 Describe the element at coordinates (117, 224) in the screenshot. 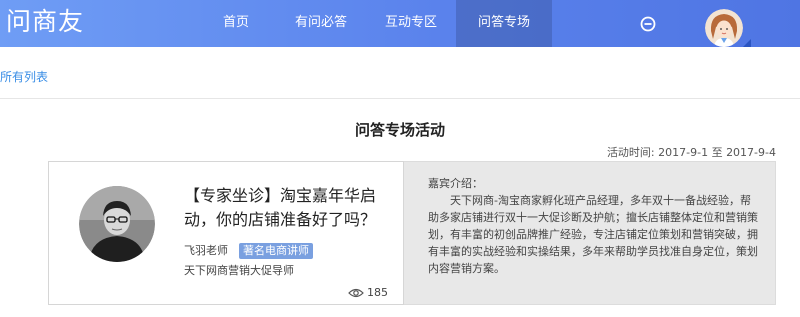

I see `speaker-photo` at that location.